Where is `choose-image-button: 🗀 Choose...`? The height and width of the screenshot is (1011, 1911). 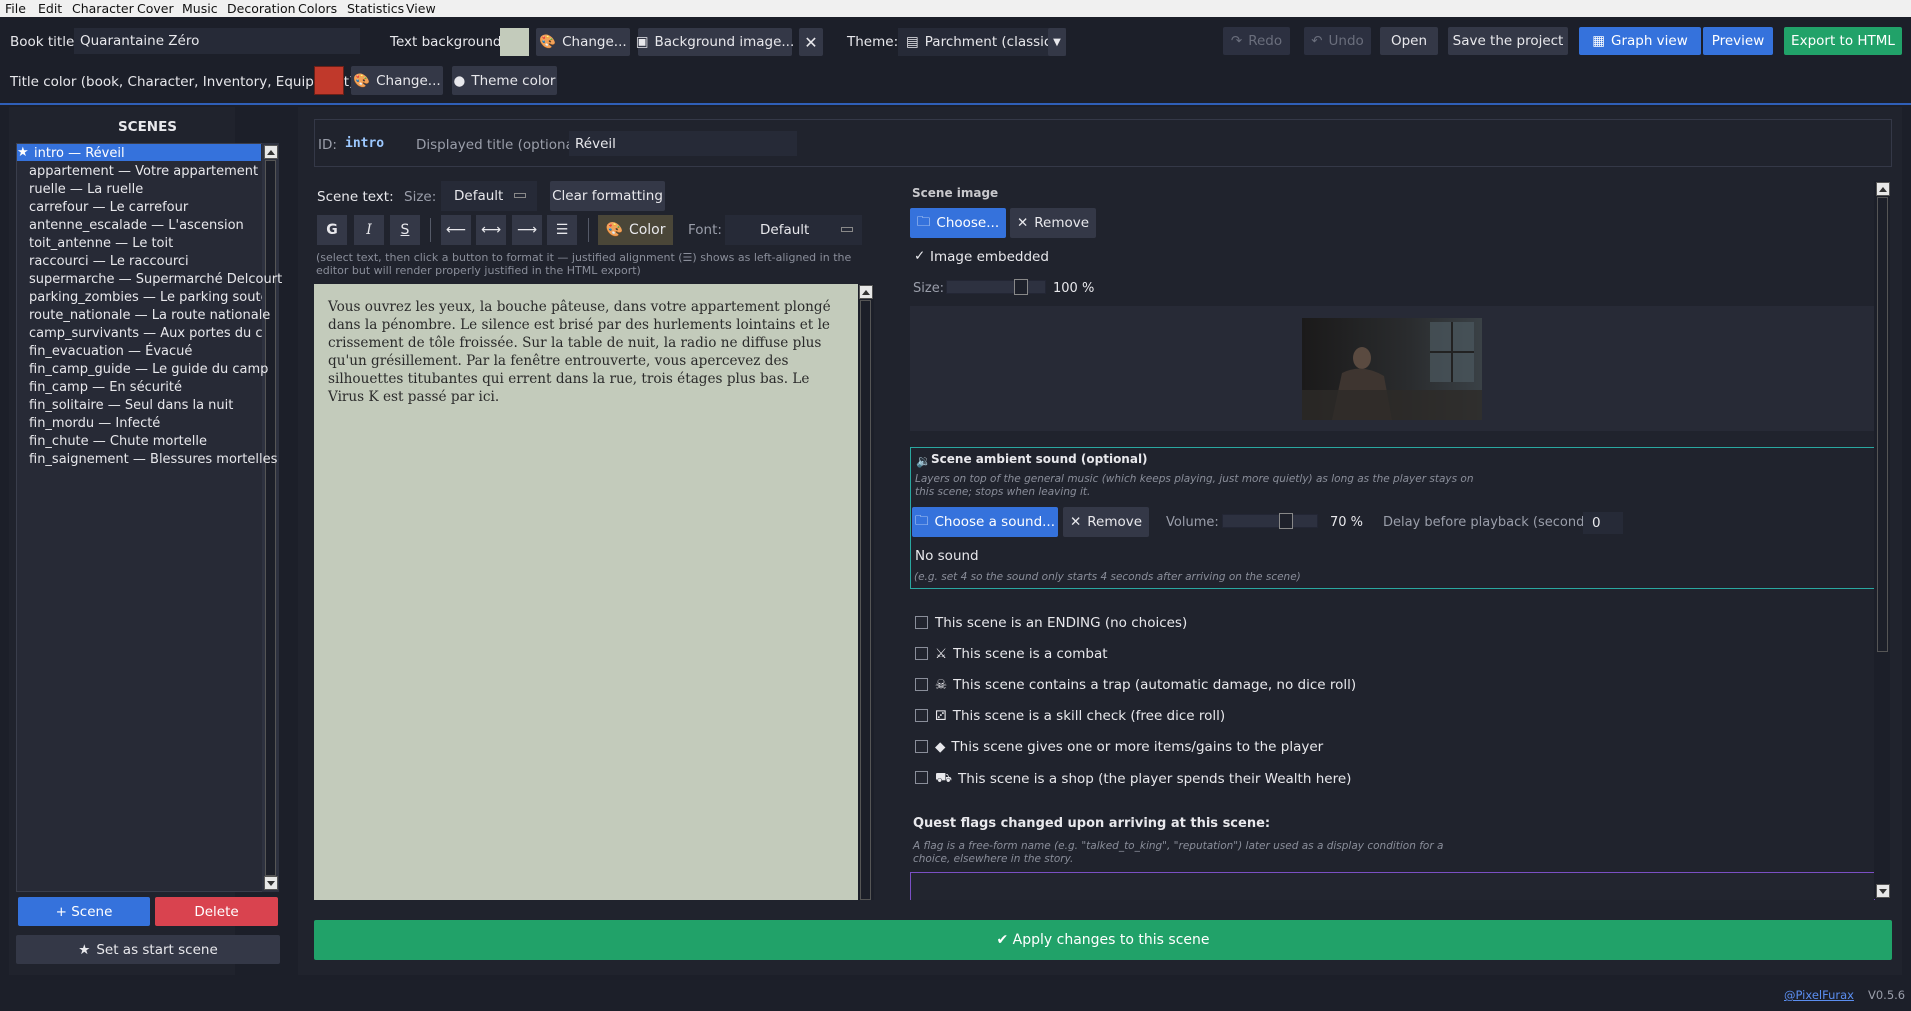
choose-image-button: 🗀 Choose... is located at coordinates (958, 223).